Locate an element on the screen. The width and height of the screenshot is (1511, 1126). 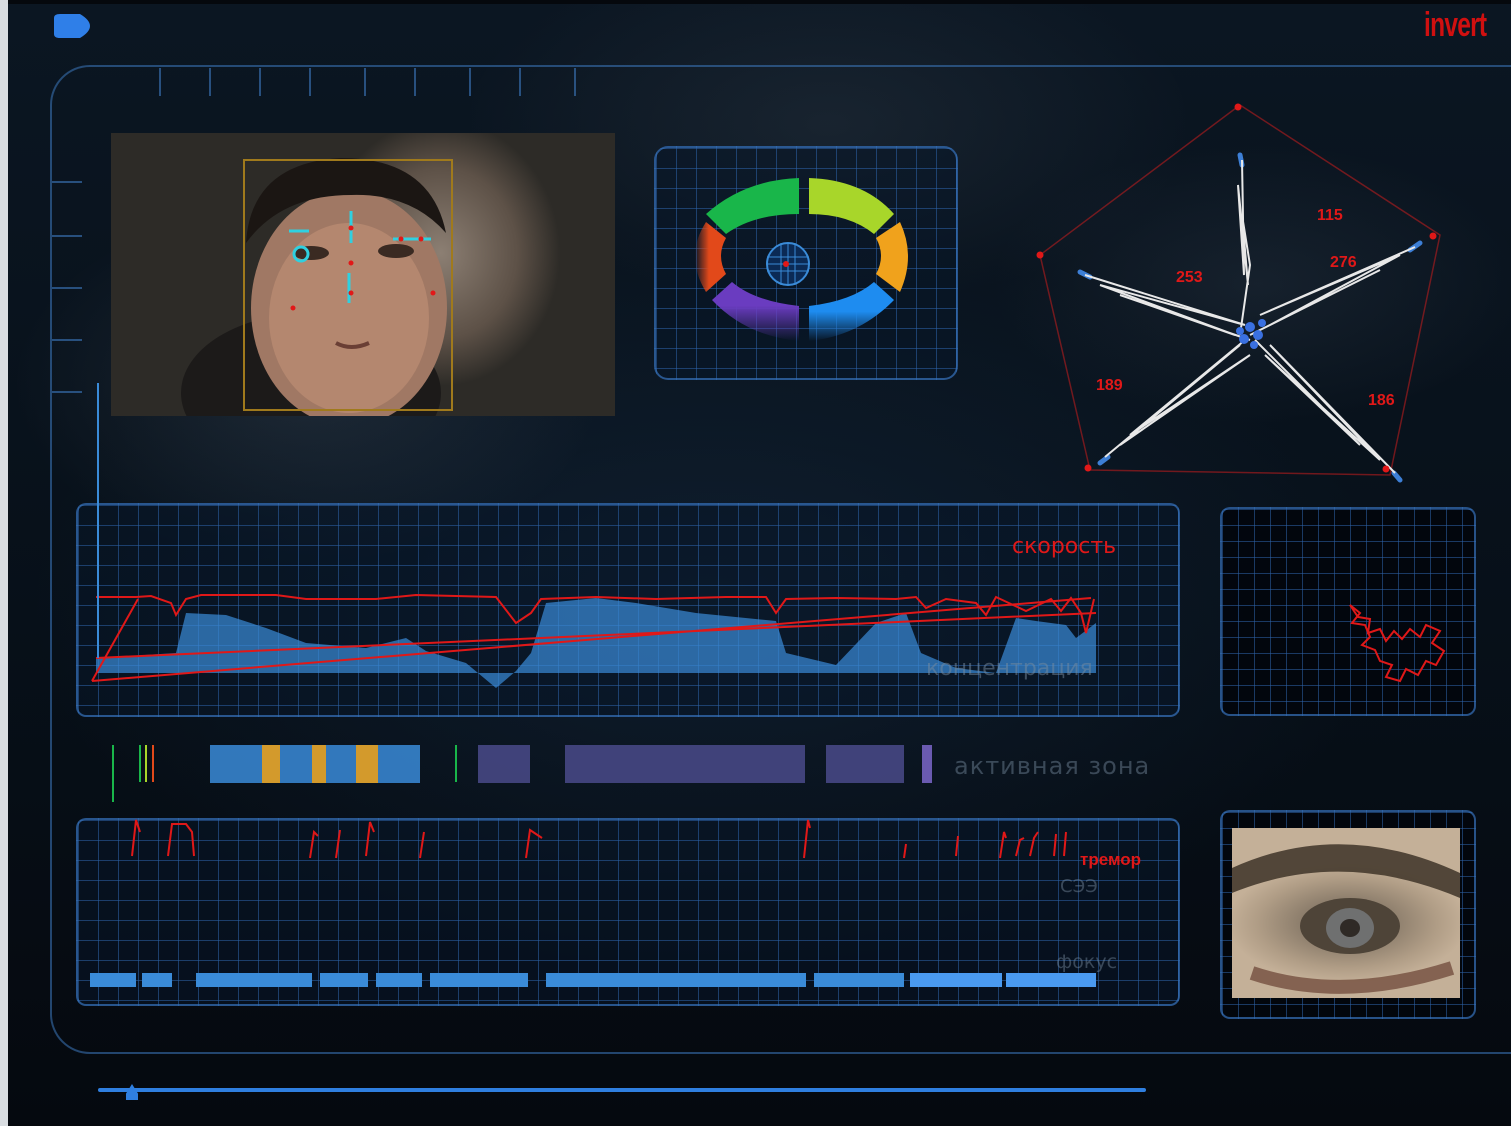
target-icon is located at coordinates (788, 264).